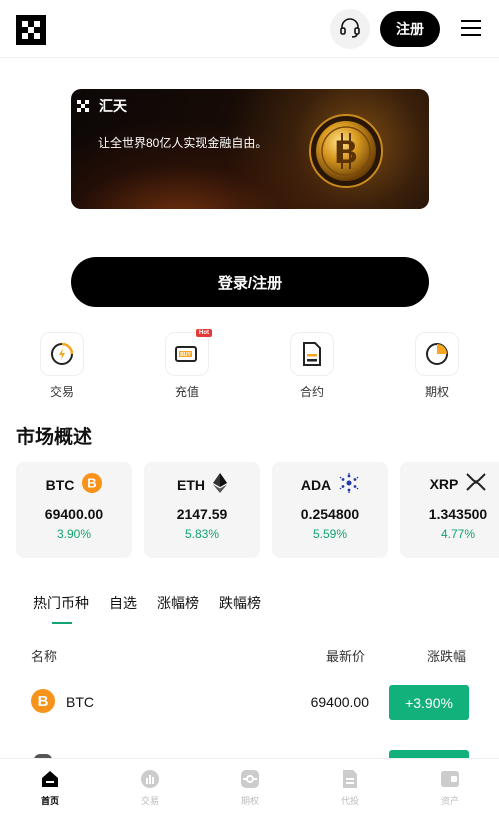  I want to click on trade-icon, so click(150, 779).